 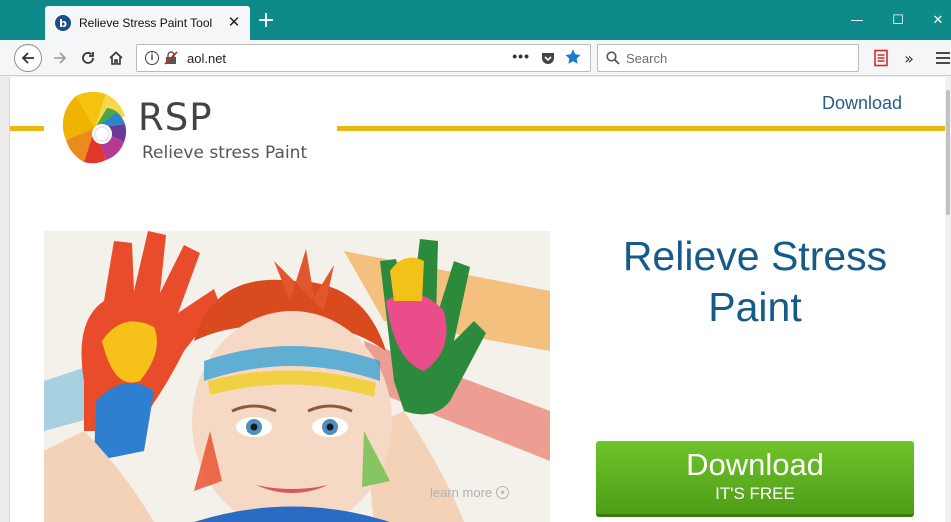 I want to click on home-icon, so click(x=116, y=58).